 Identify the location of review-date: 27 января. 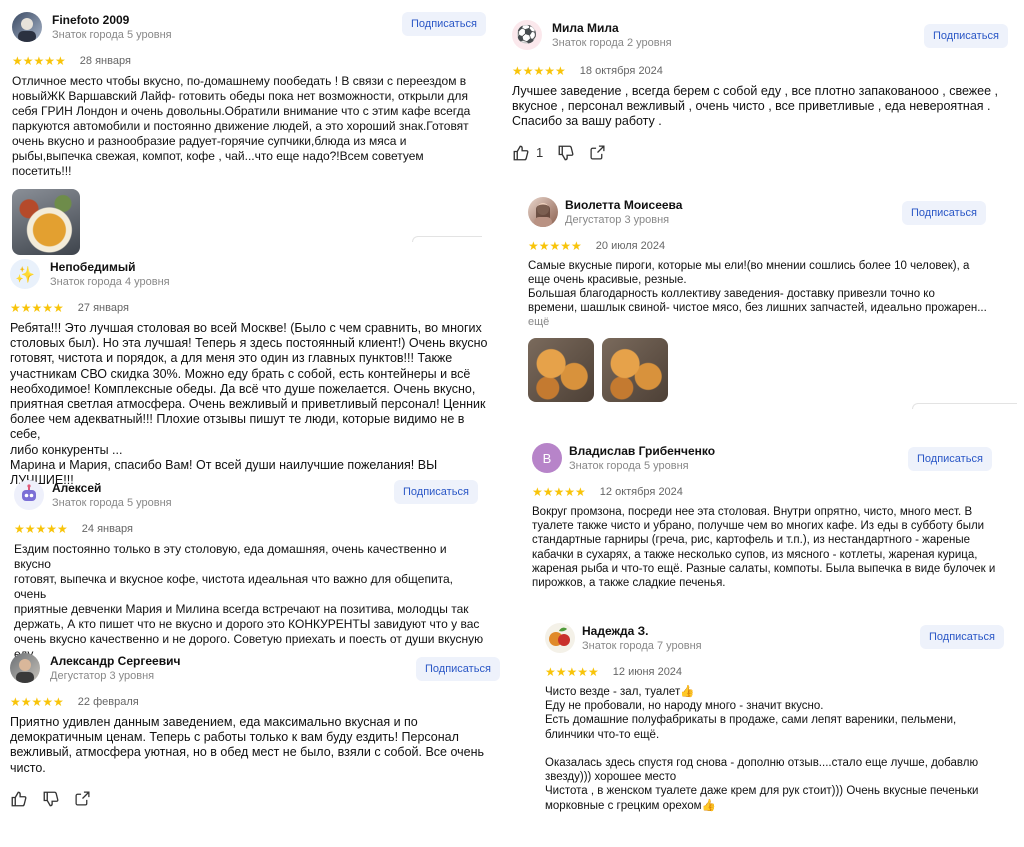
(103, 308).